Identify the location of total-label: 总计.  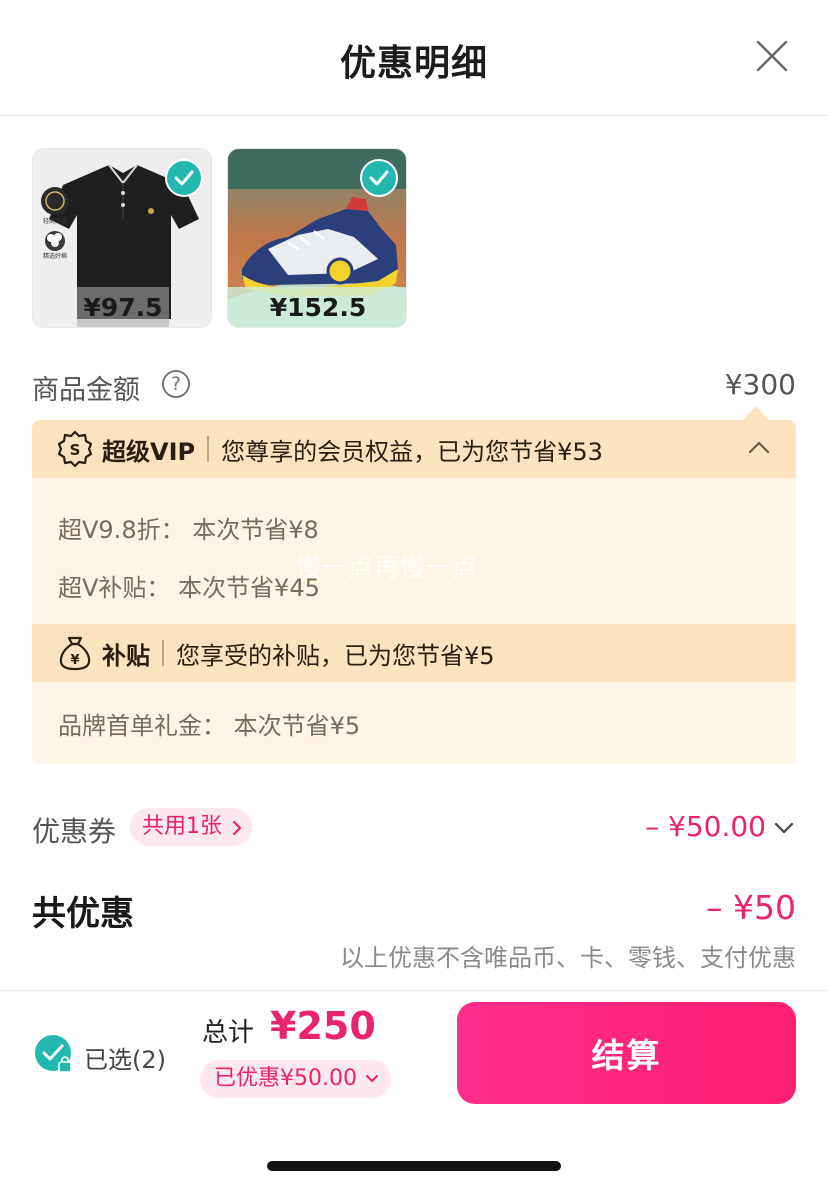
(228, 1033).